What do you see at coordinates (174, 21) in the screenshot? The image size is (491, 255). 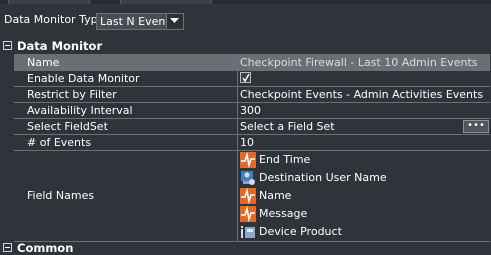 I see `dropdown-arrow-icon` at bounding box center [174, 21].